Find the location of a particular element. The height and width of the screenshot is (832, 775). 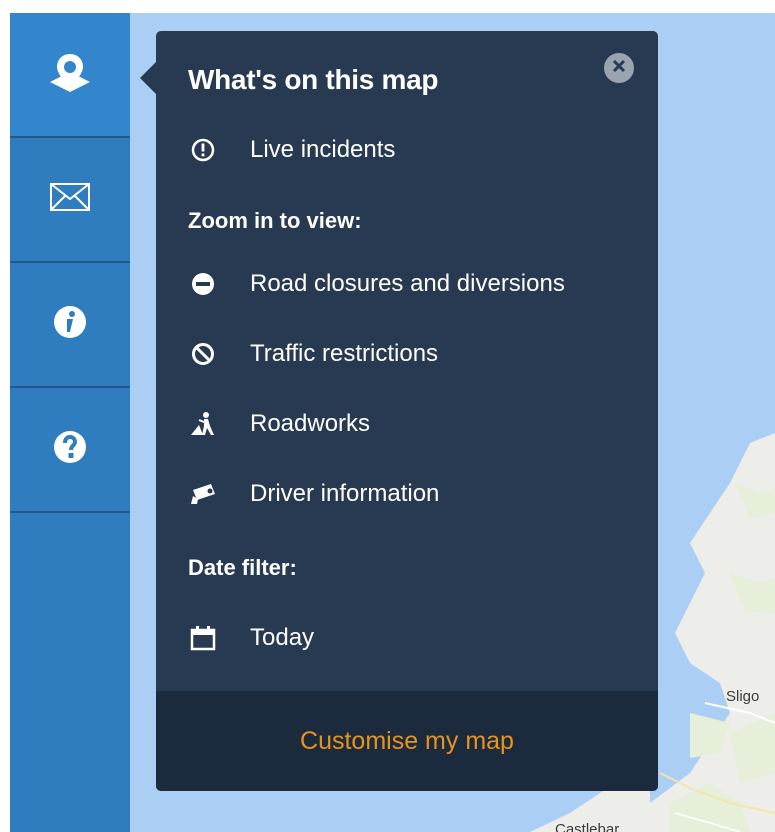

no-entry-icon is located at coordinates (203, 284).